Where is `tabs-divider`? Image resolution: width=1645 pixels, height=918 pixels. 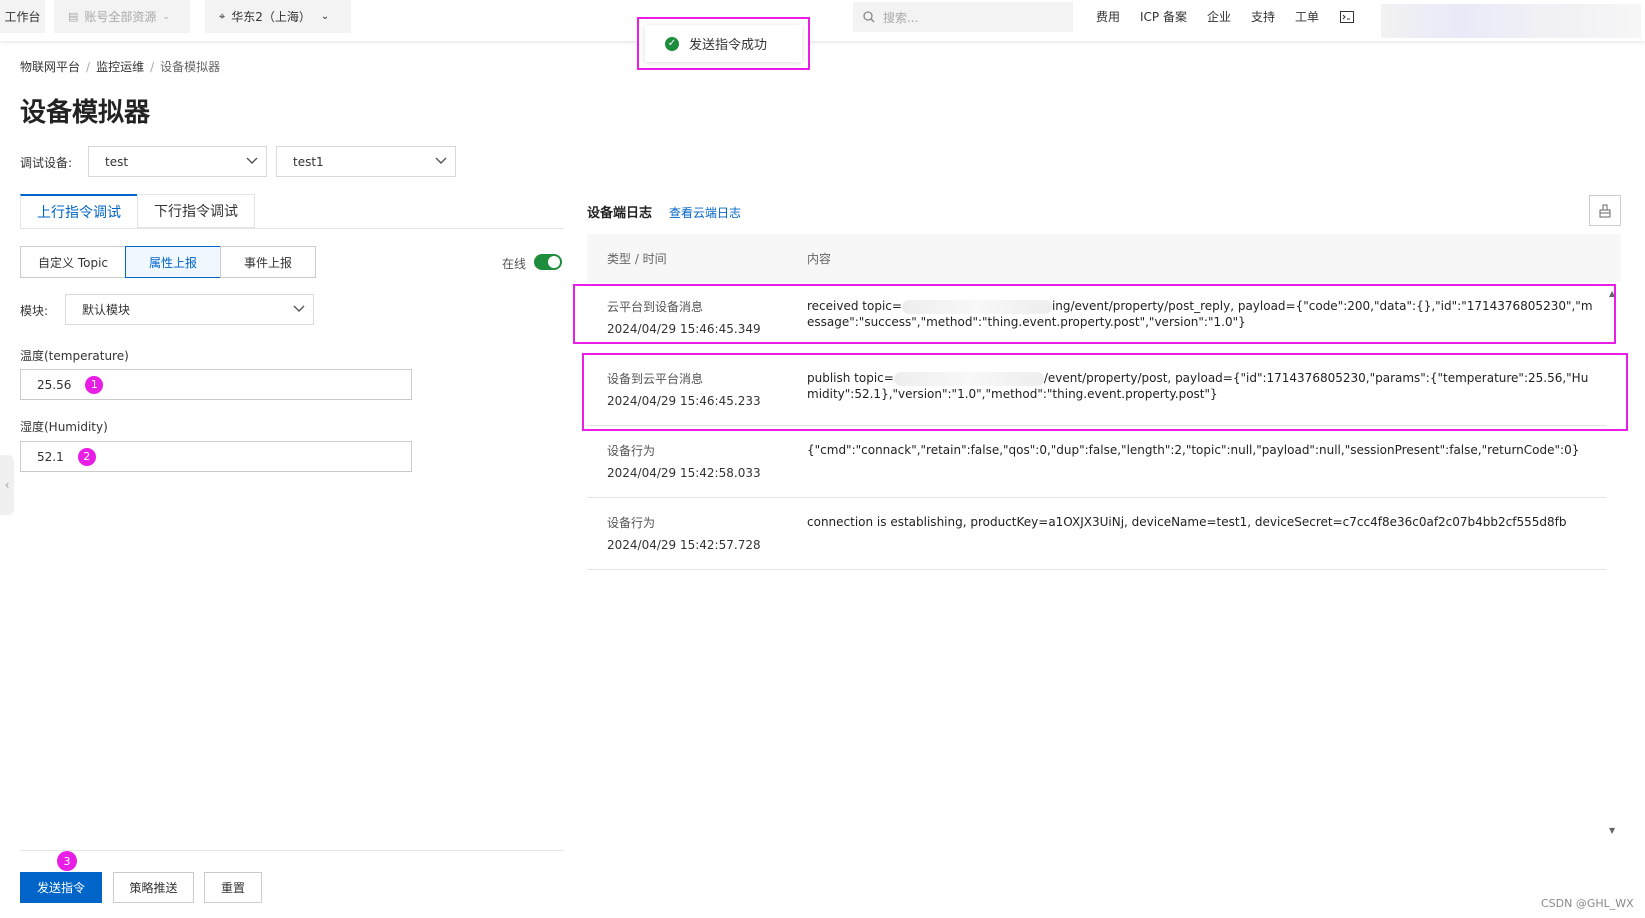
tabs-divider is located at coordinates (292, 228).